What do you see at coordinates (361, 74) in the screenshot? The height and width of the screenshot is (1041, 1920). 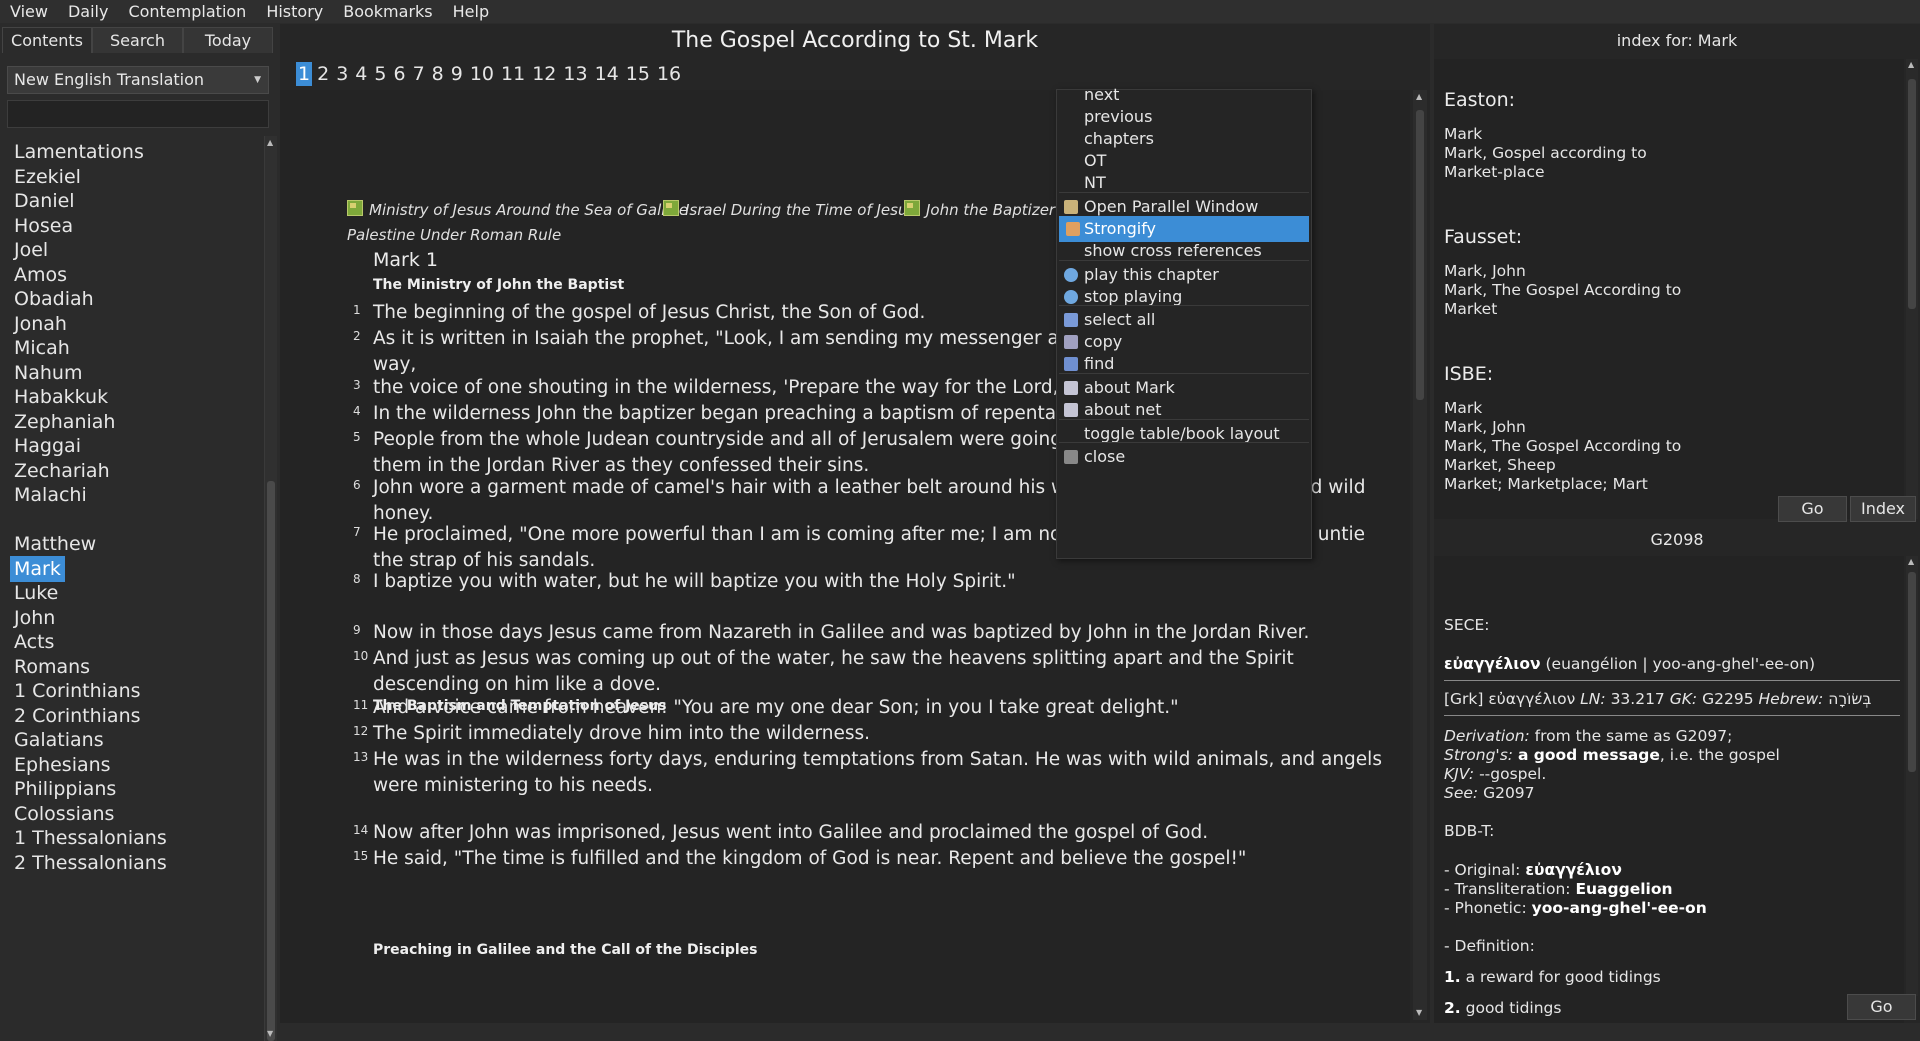 I see `chapter-link: 4` at bounding box center [361, 74].